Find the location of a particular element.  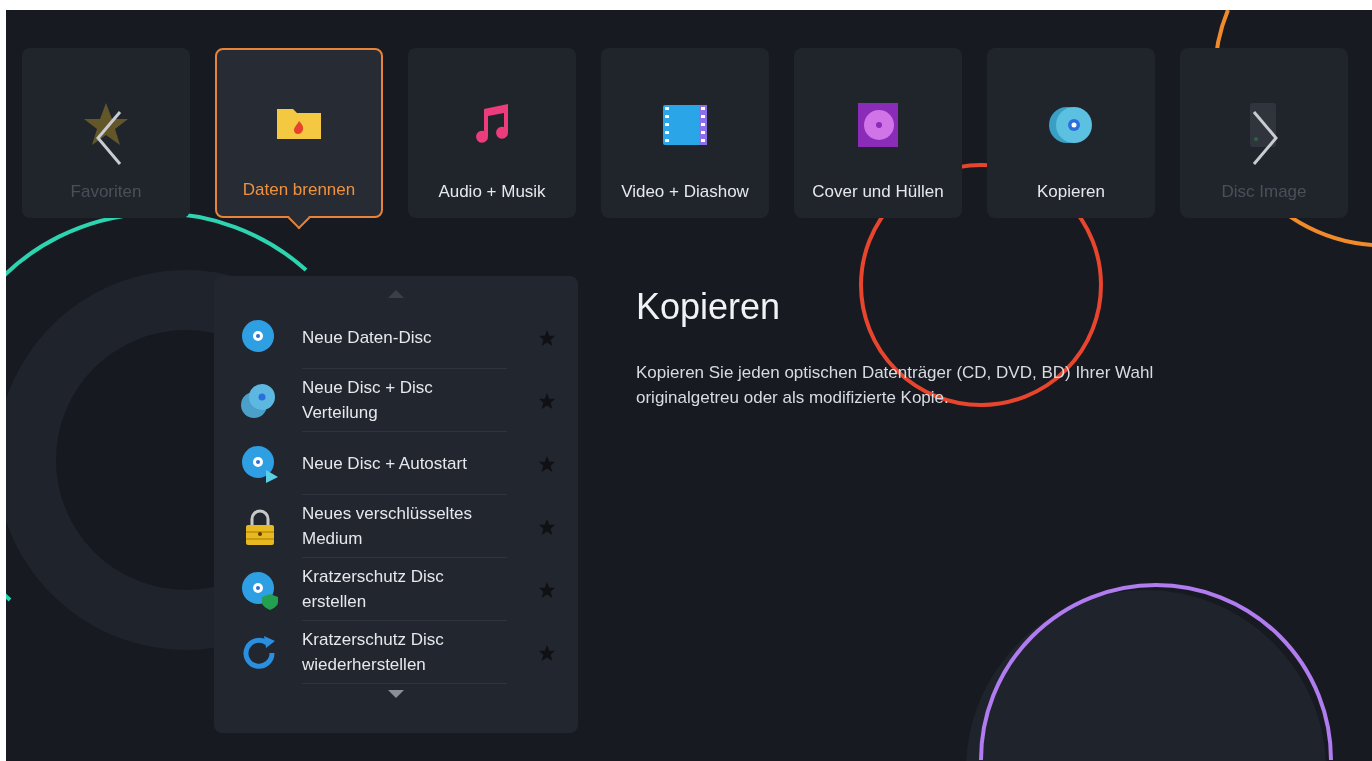

chevron-left-icon is located at coordinates (109, 138).